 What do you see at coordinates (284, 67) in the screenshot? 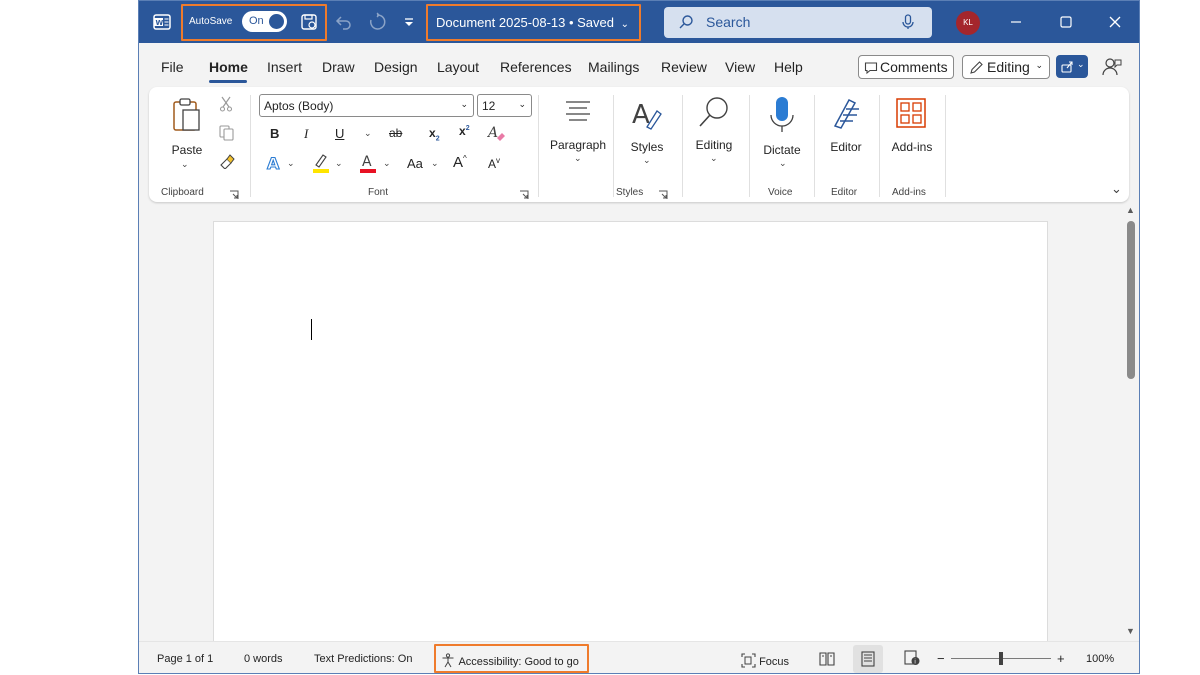
I see `tab-insert: Insert` at bounding box center [284, 67].